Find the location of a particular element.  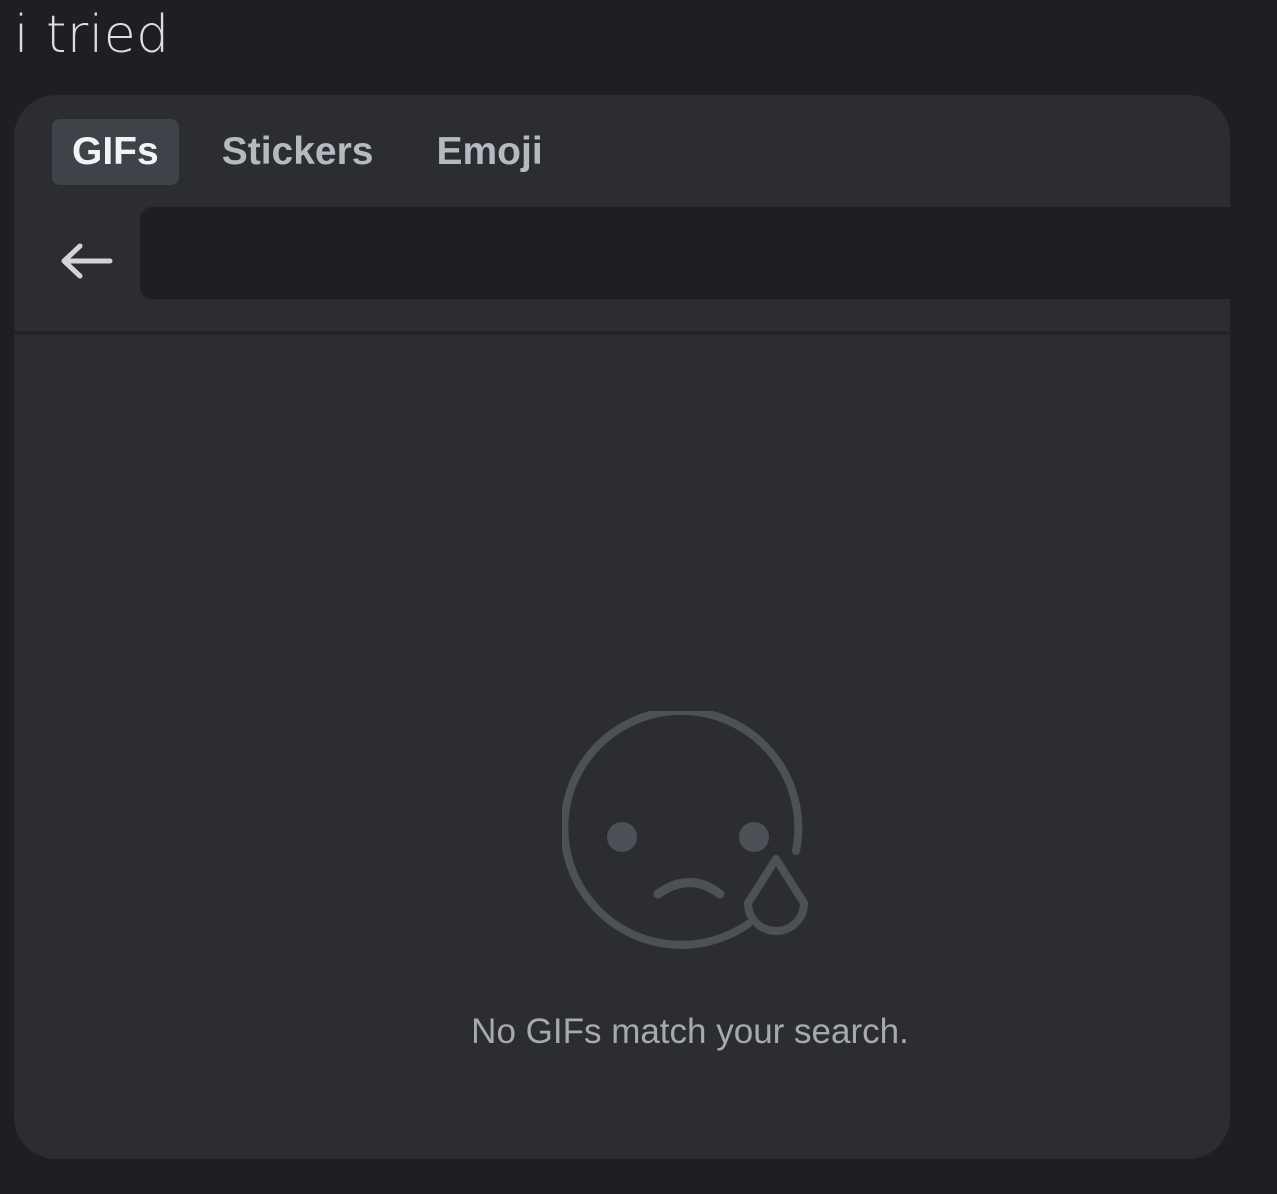

tab-gifs: GIFs is located at coordinates (115, 152).